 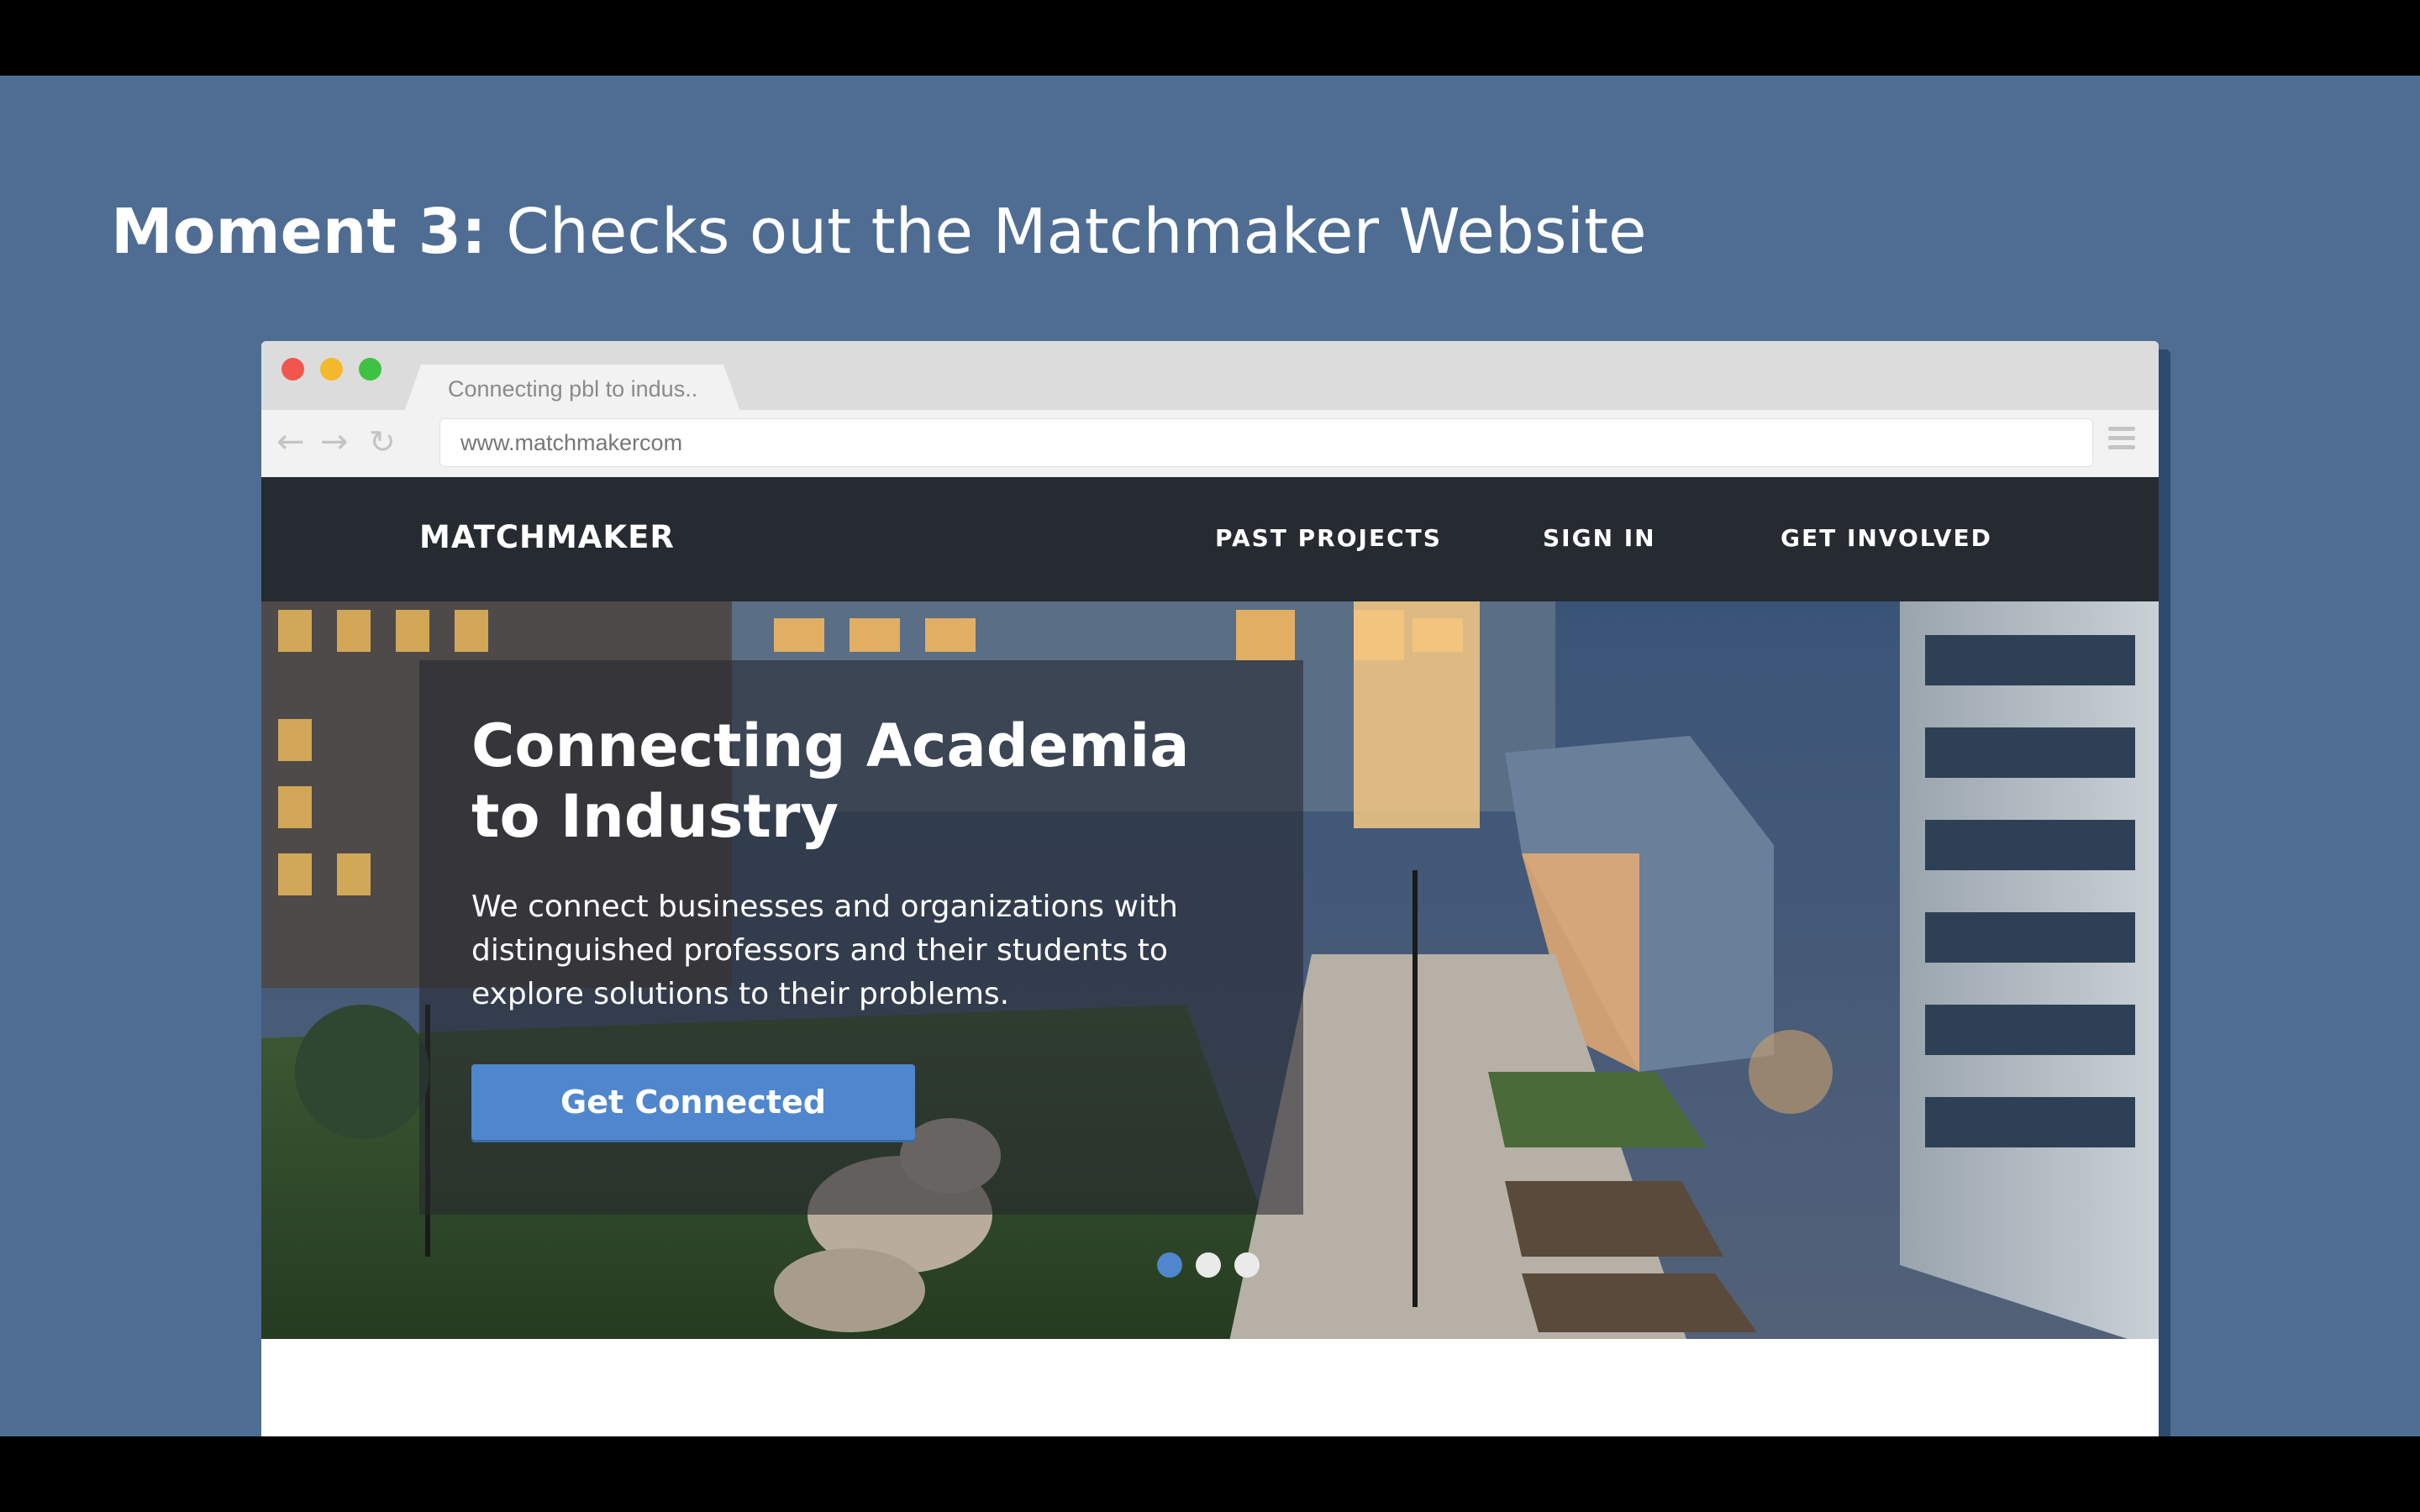 What do you see at coordinates (1210, 1474) in the screenshot?
I see `letterbox-bottom` at bounding box center [1210, 1474].